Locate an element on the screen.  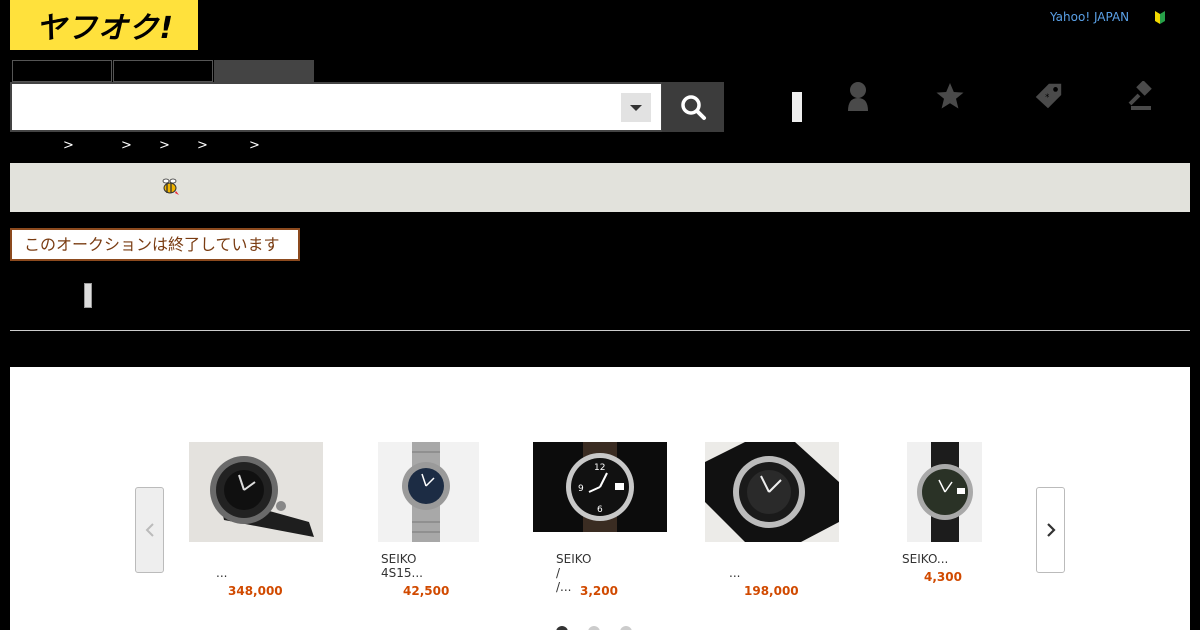
tag-icon: * is located at coordinates (1048, 96).